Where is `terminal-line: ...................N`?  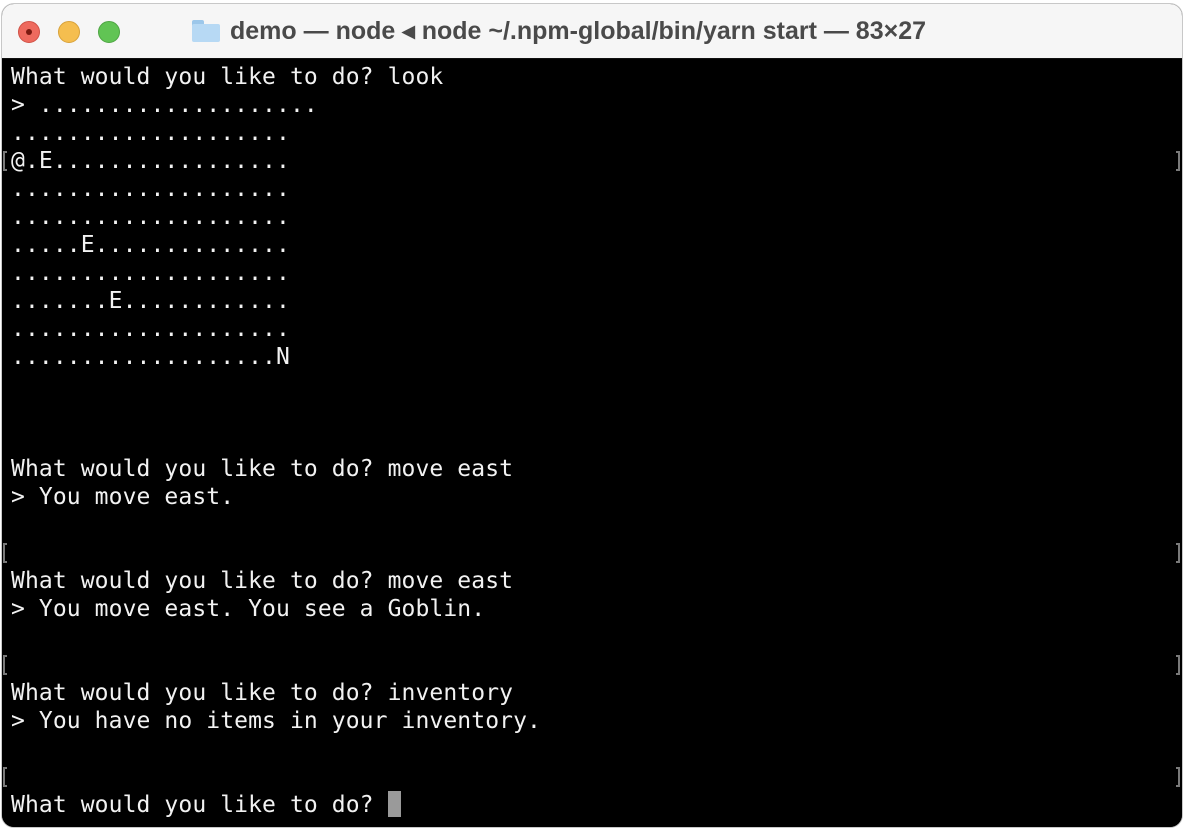
terminal-line: ...................N is located at coordinates (150, 357).